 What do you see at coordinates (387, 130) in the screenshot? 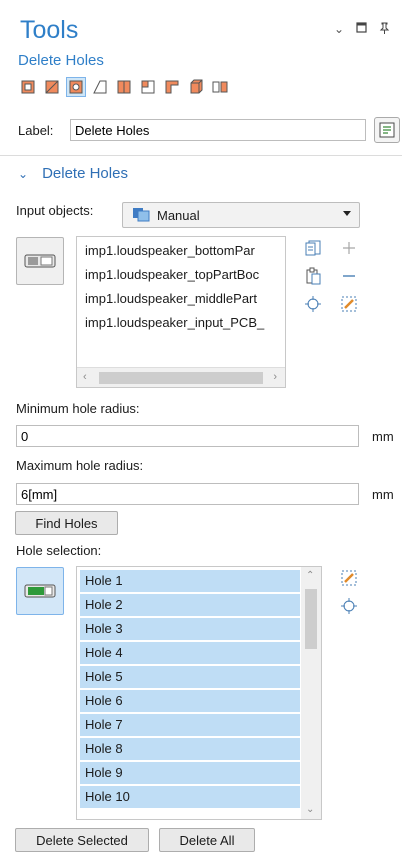
I see `label-edit-icon` at bounding box center [387, 130].